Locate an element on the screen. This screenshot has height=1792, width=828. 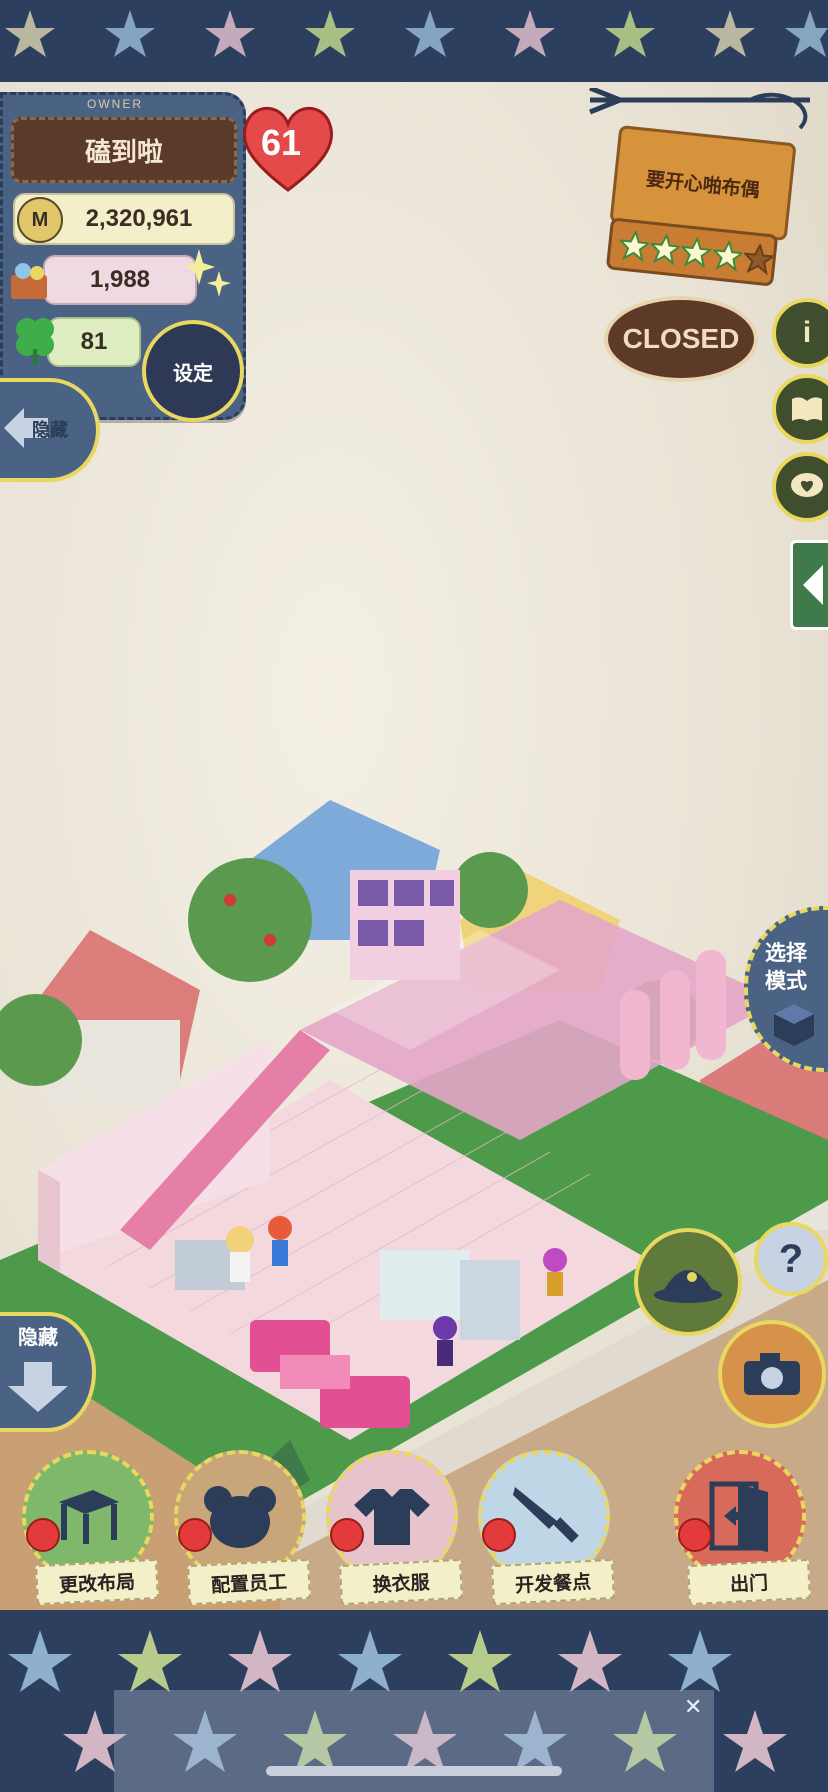
select-mode-label: 选择模式 is located at coordinates (786, 967).